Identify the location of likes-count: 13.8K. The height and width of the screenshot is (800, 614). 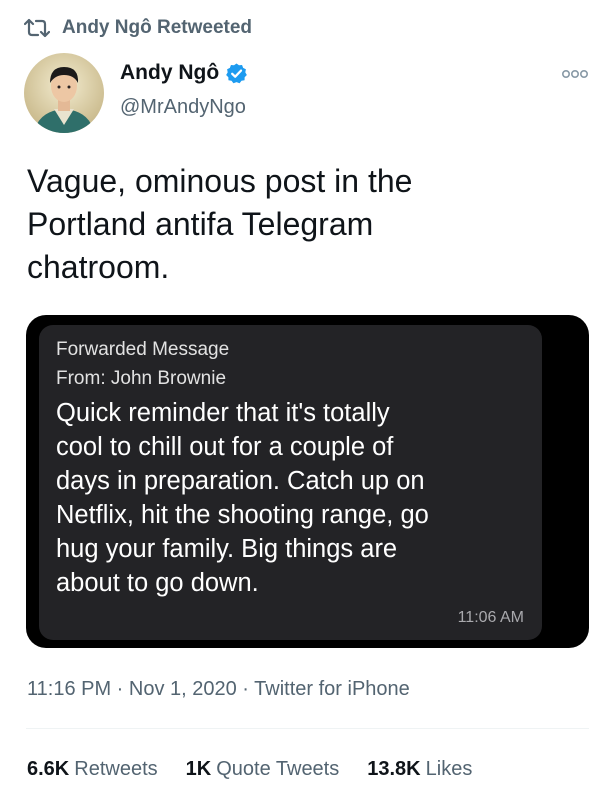
(394, 769).